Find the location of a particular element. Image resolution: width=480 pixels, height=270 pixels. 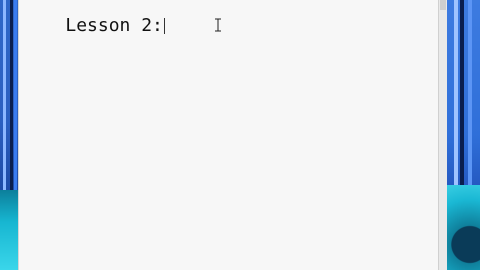

editor-line: Lesson 2: is located at coordinates (114, 25).